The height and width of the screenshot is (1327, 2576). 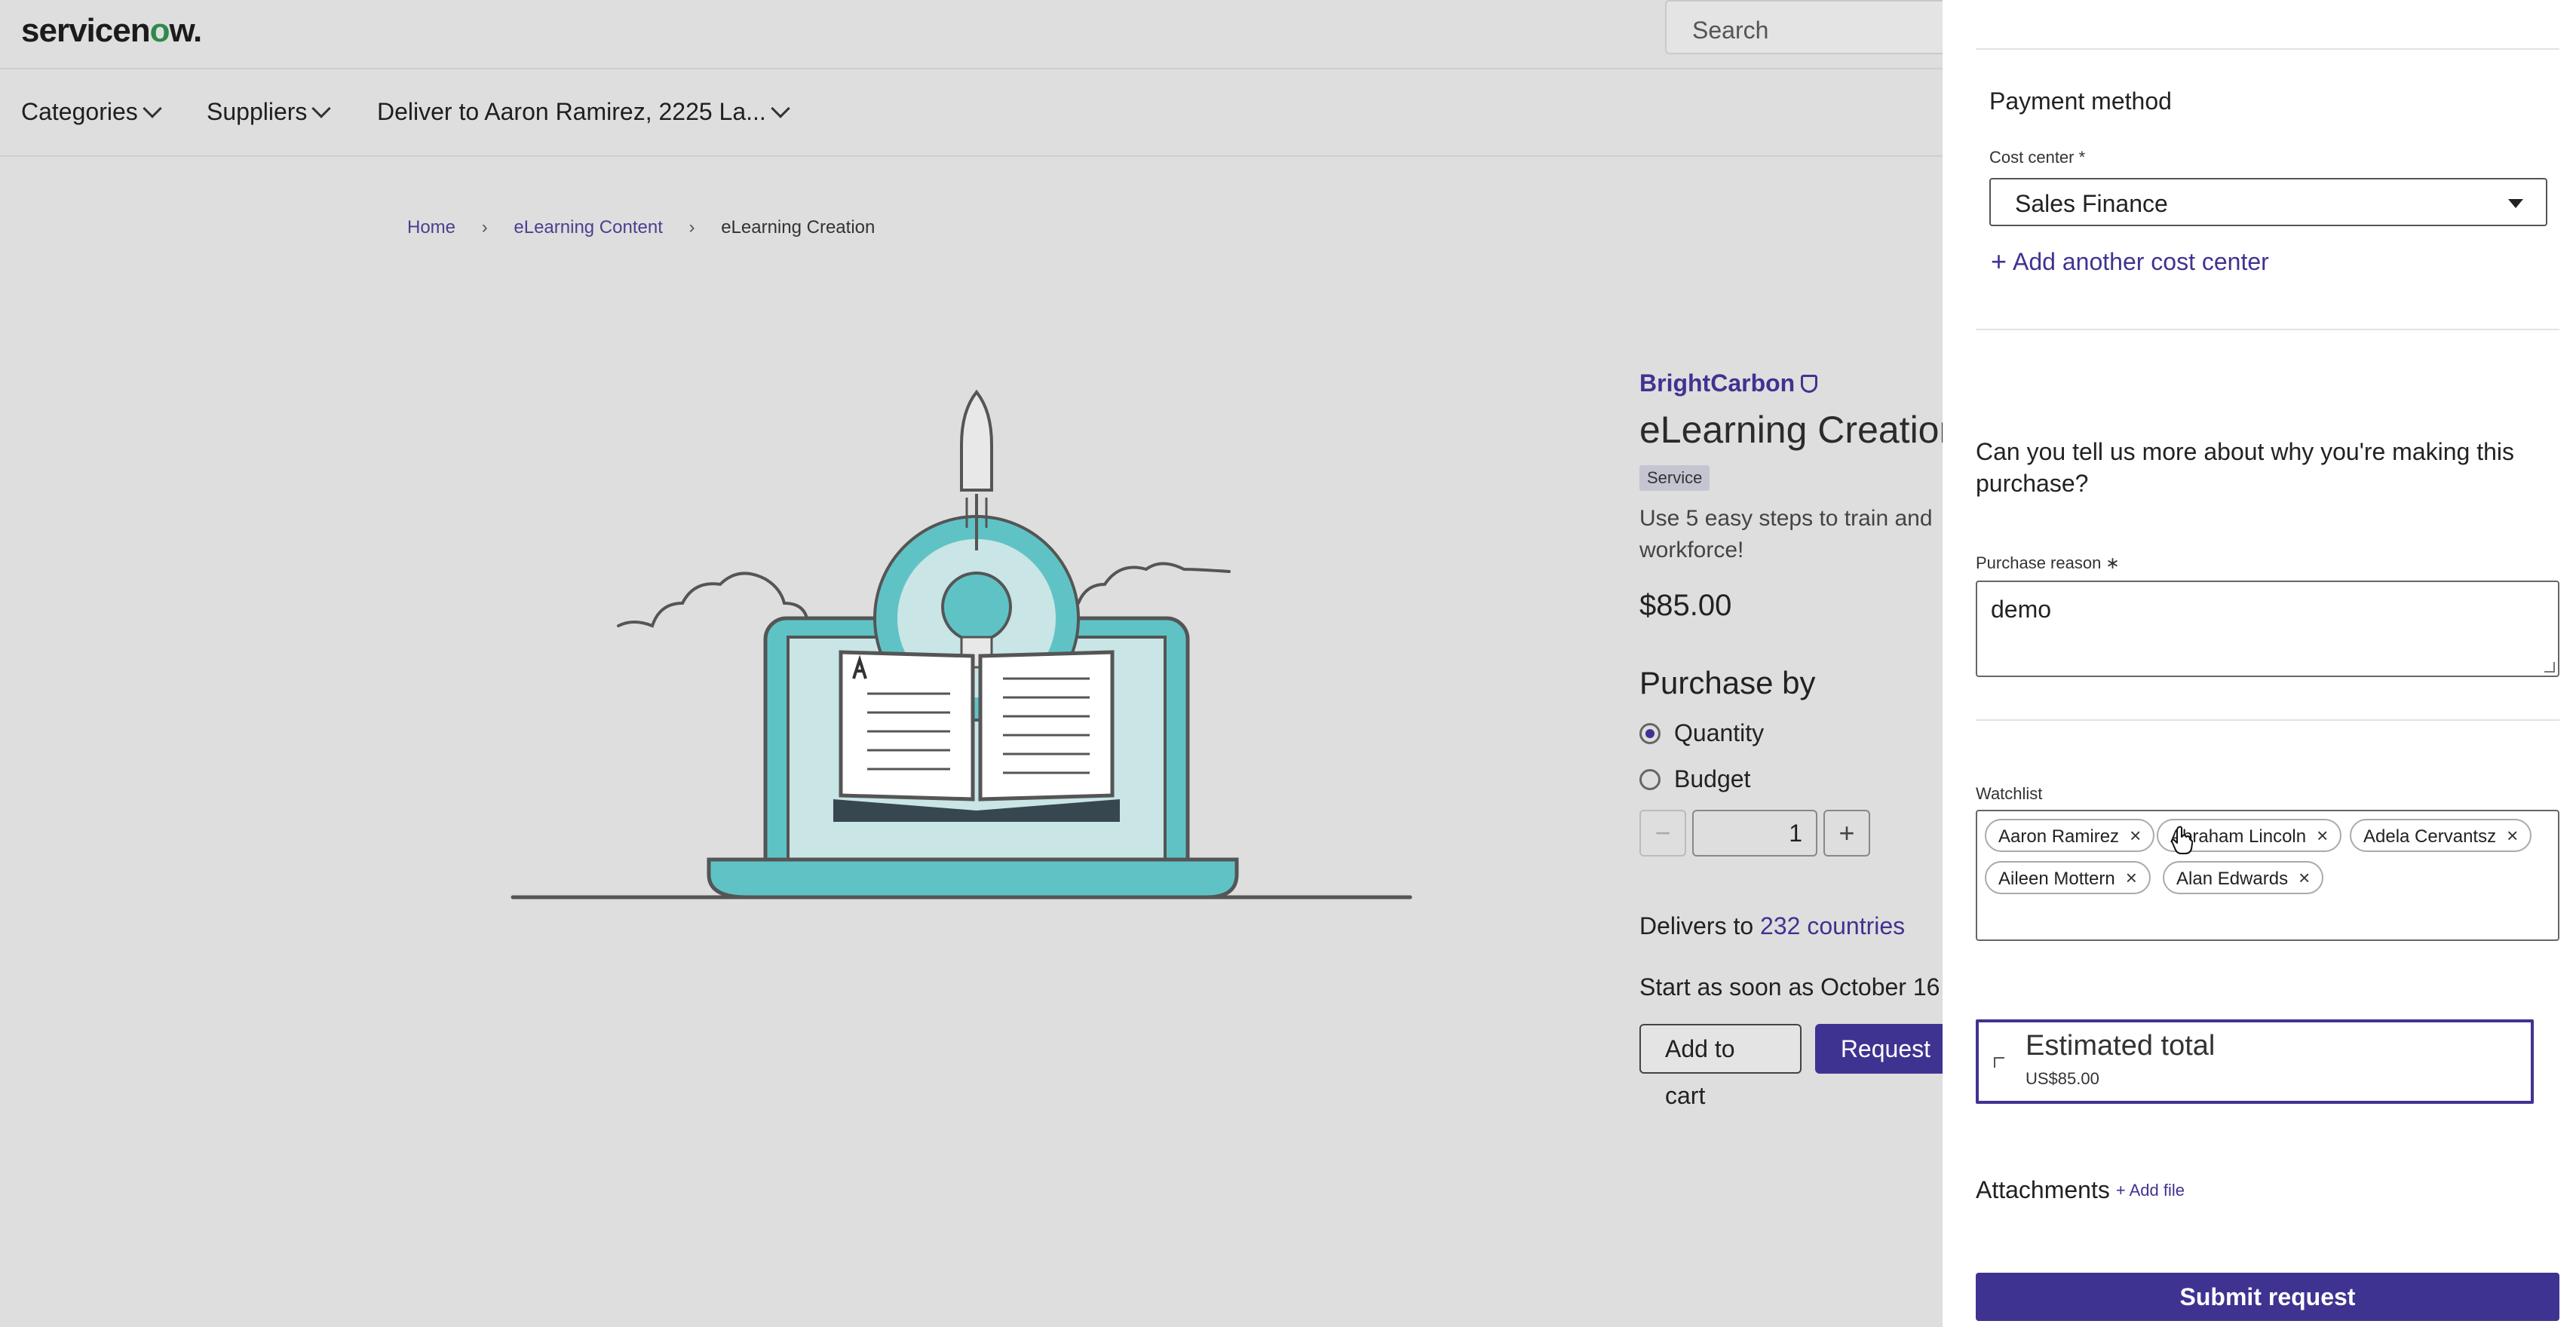 What do you see at coordinates (588, 227) in the screenshot?
I see `breadcrumb-category: eLearning Content` at bounding box center [588, 227].